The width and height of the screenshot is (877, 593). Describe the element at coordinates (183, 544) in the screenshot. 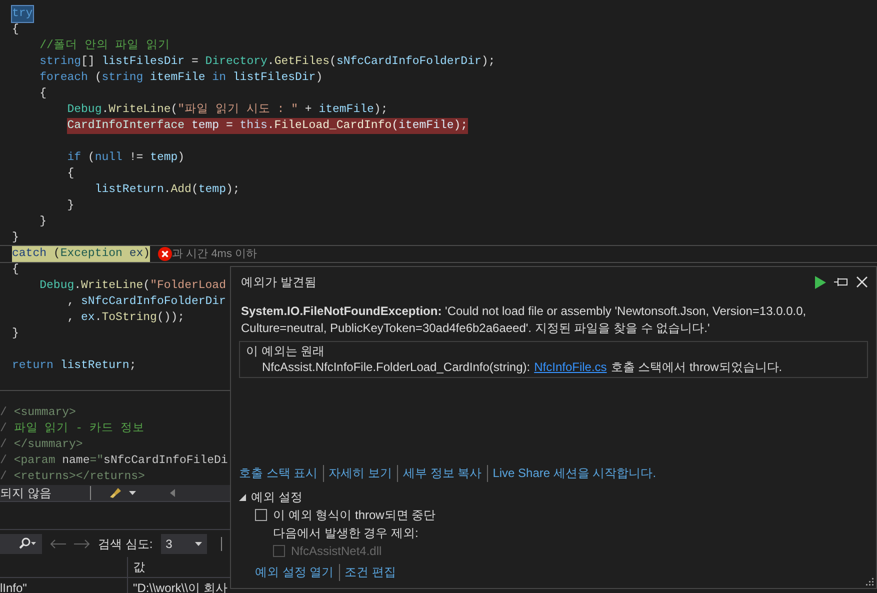

I see `search-depth-dropdown: 3` at that location.